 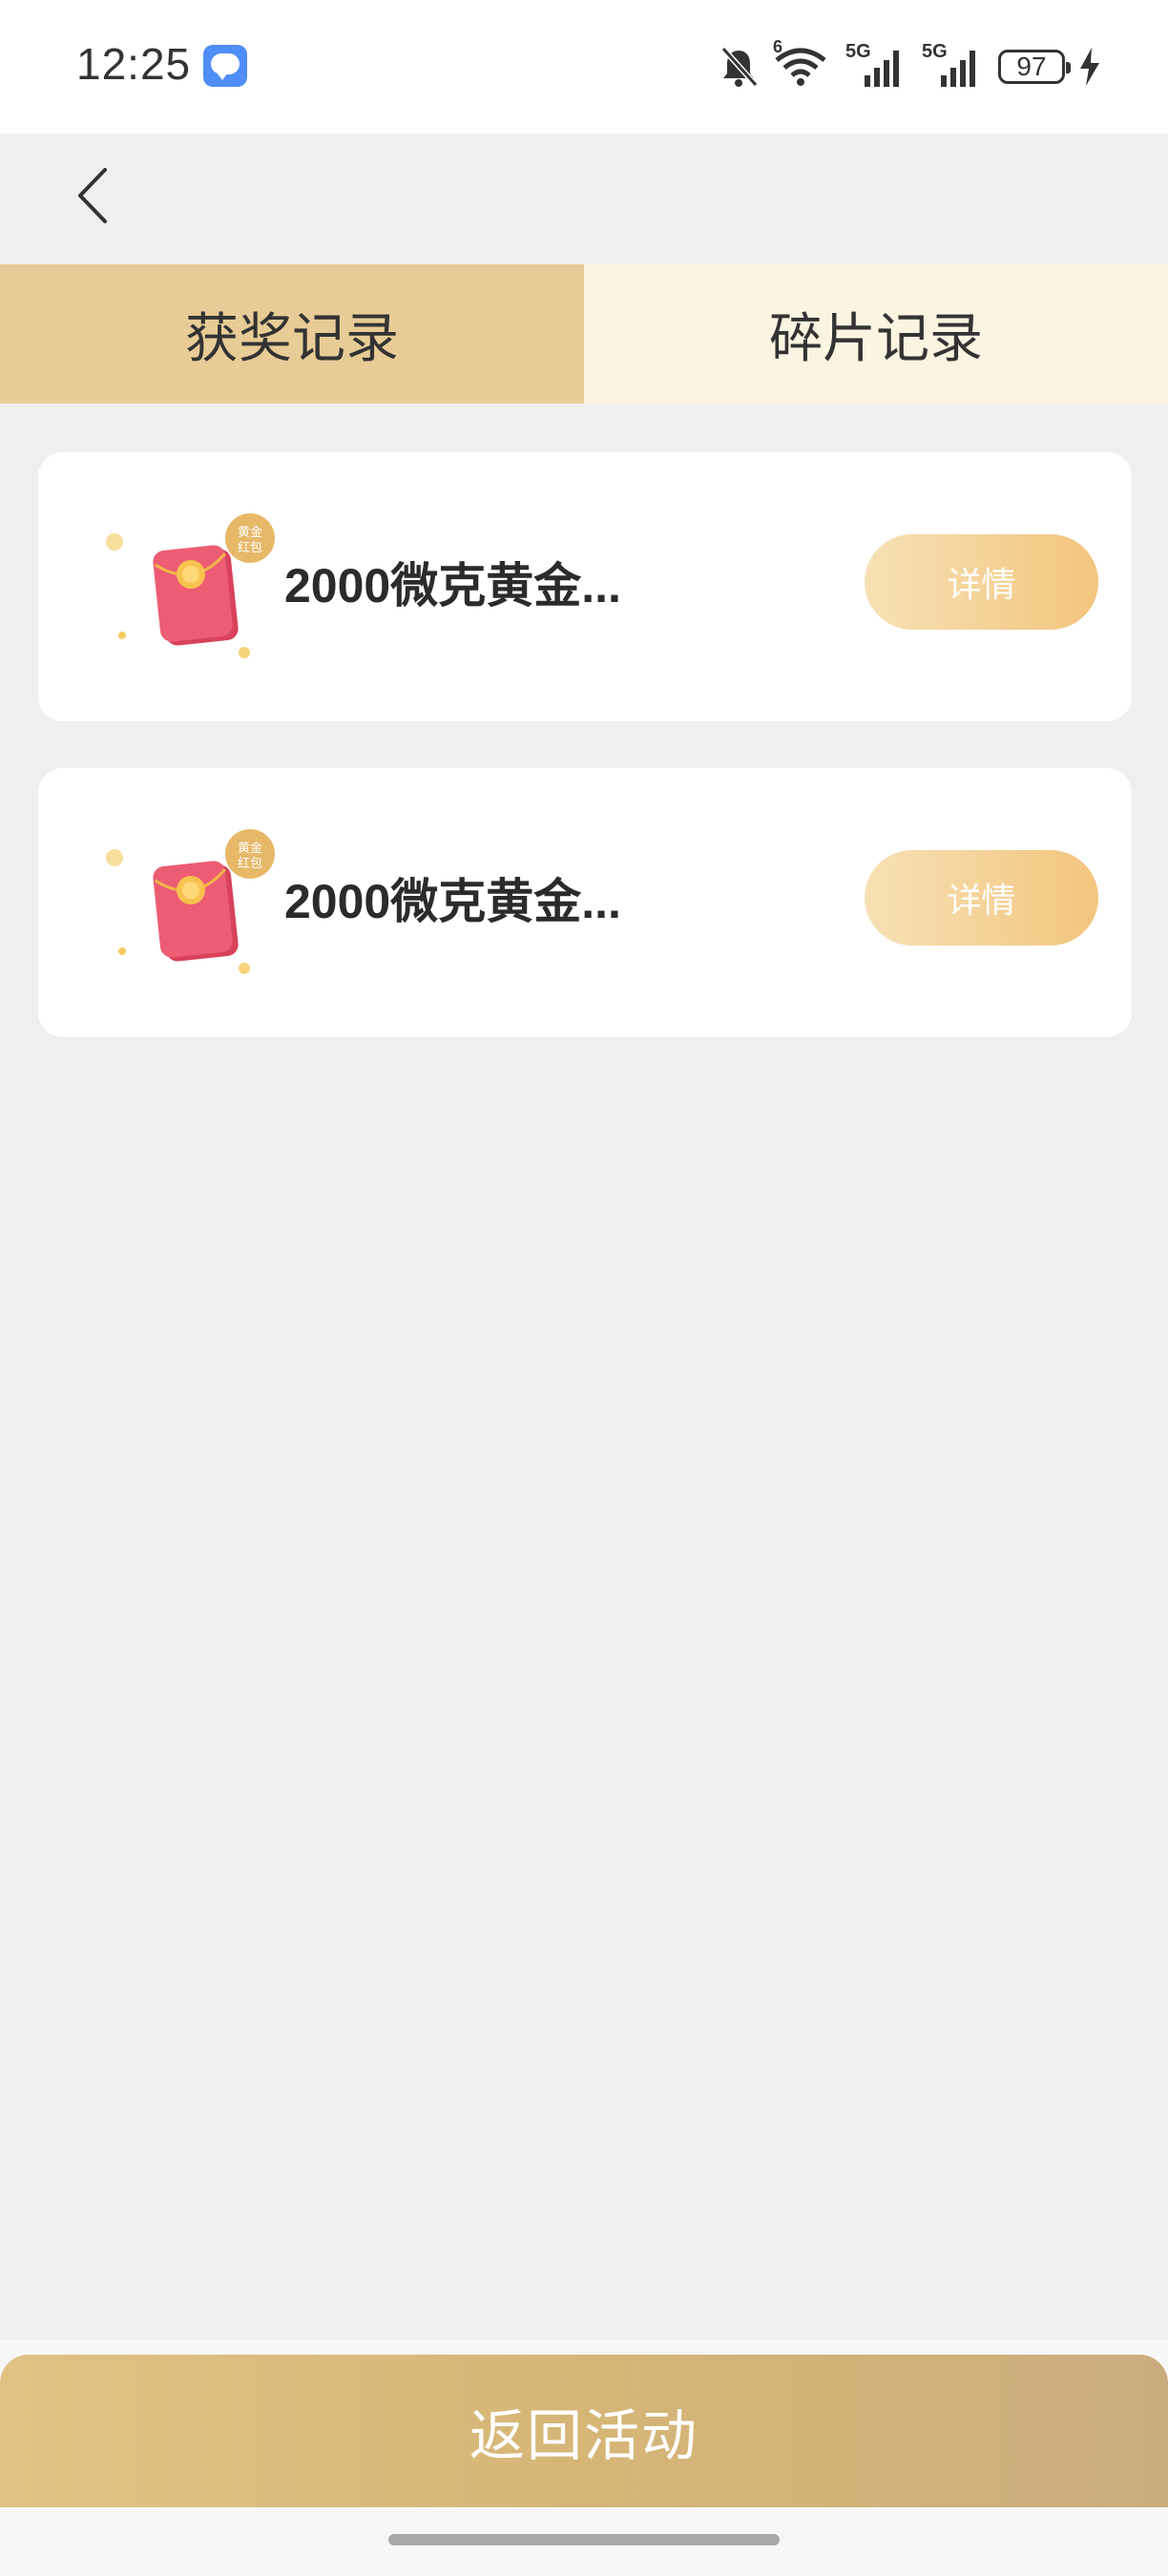 I want to click on mute-bell-icon, so click(x=739, y=67).